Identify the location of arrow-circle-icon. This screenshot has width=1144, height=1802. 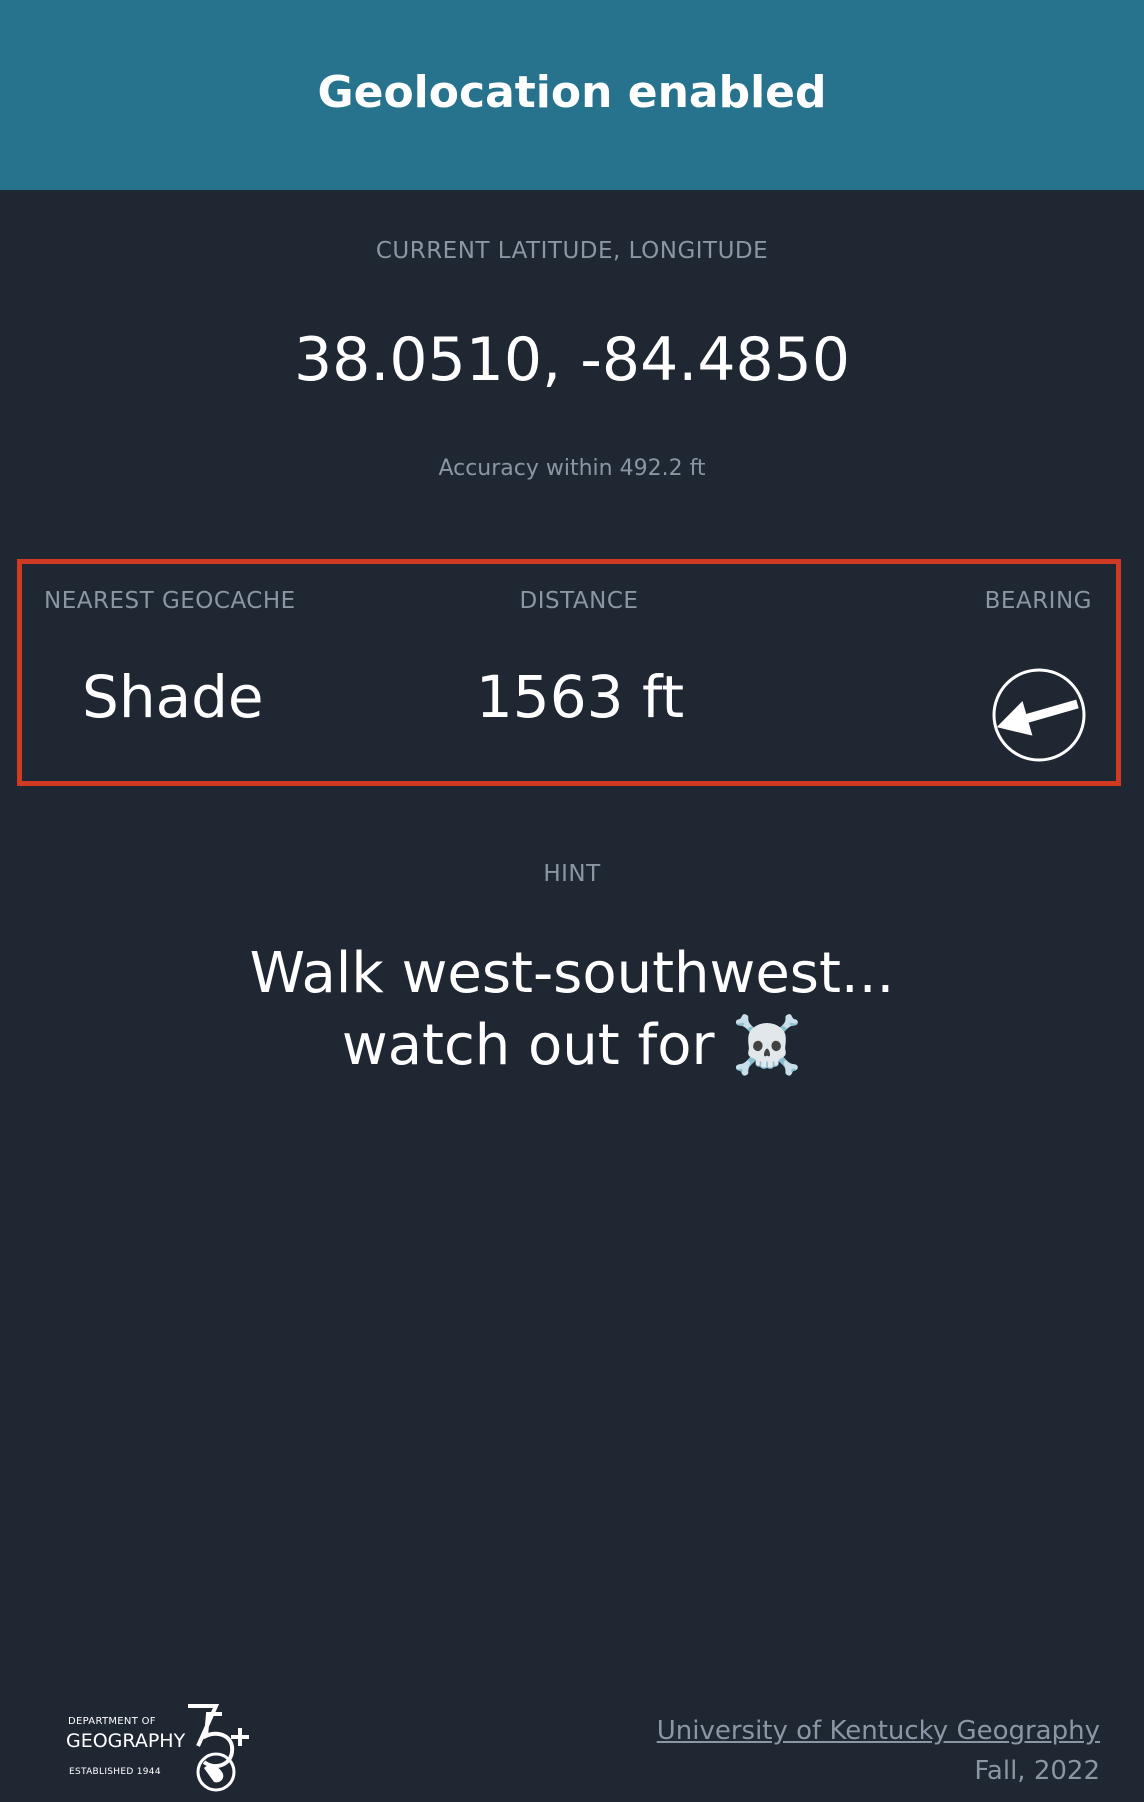
(1039, 715).